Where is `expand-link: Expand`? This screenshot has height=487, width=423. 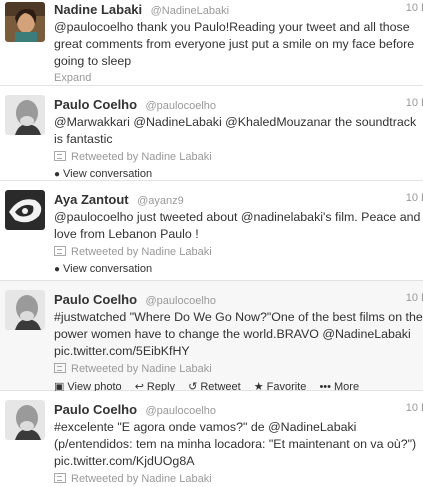
expand-link: Expand is located at coordinates (238, 78).